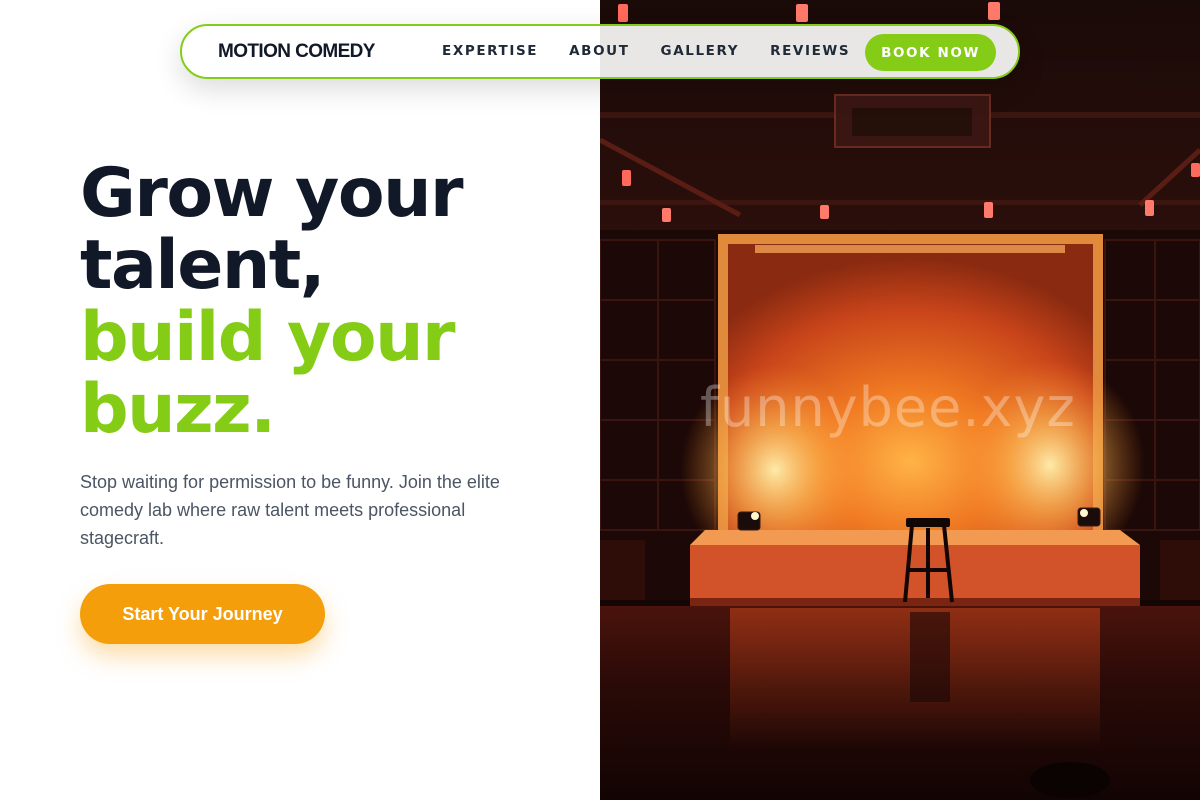  Describe the element at coordinates (178, 409) in the screenshot. I see `headline-line-4: buzz.` at that location.